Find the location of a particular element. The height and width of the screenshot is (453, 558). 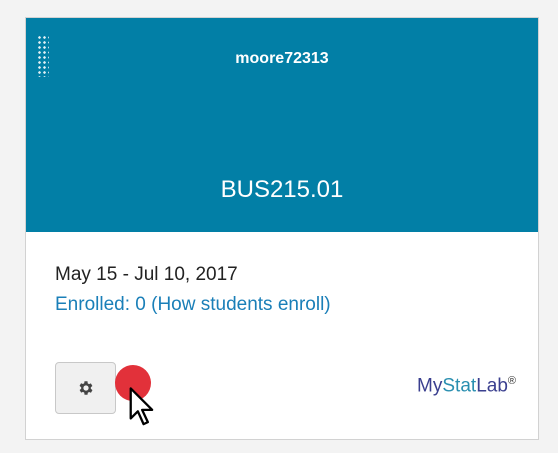

product-logo: MyStatLab® is located at coordinates (466, 386).